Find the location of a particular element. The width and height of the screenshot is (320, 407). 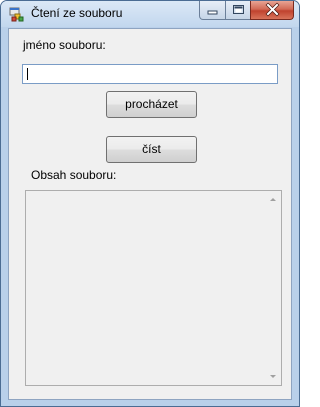

app-icon is located at coordinates (16, 14).